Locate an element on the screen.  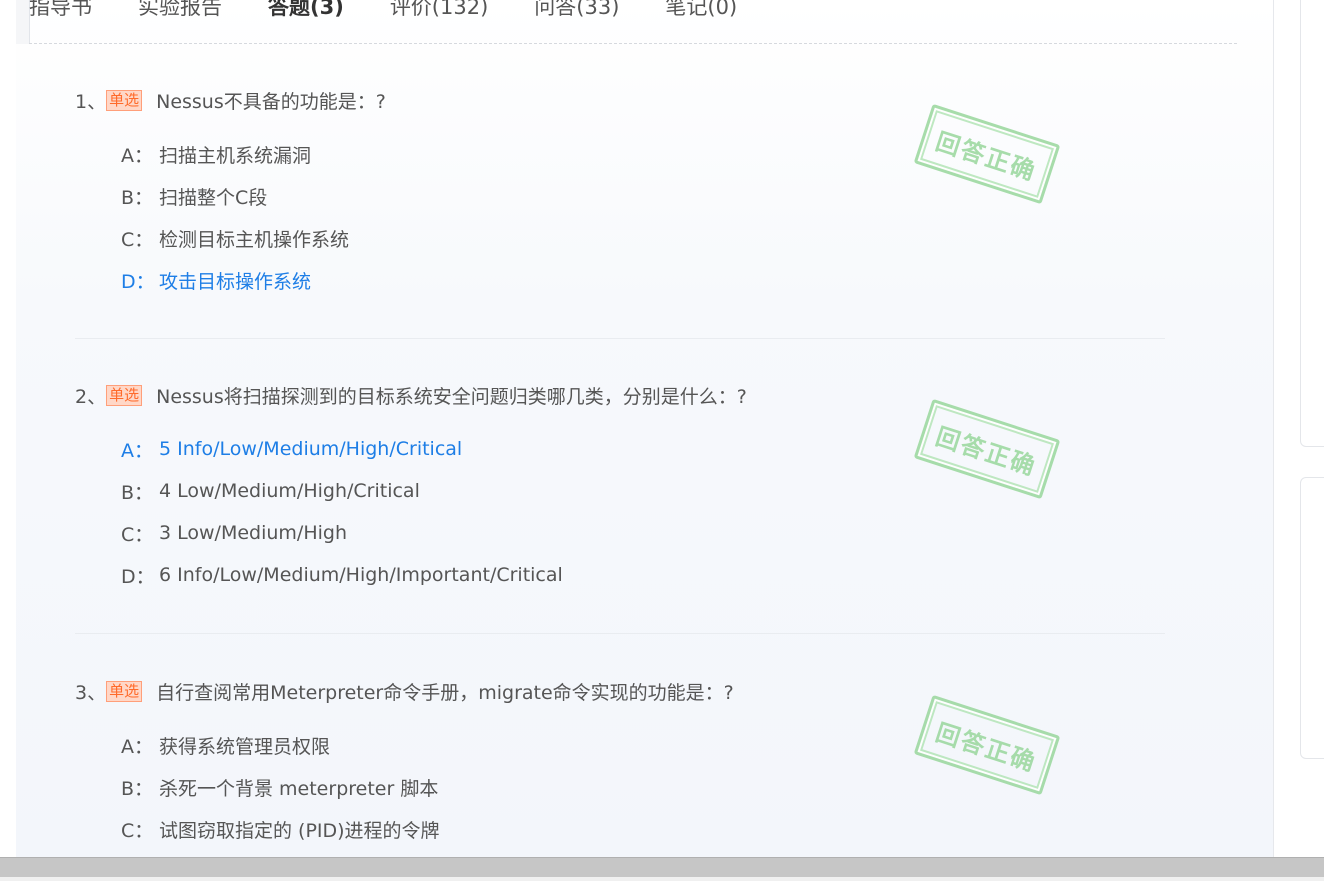
tab-bar: 指导书 实验报告 答题(3) 评价(132) 问答(33) 笔记(0) is located at coordinates (406, 13).